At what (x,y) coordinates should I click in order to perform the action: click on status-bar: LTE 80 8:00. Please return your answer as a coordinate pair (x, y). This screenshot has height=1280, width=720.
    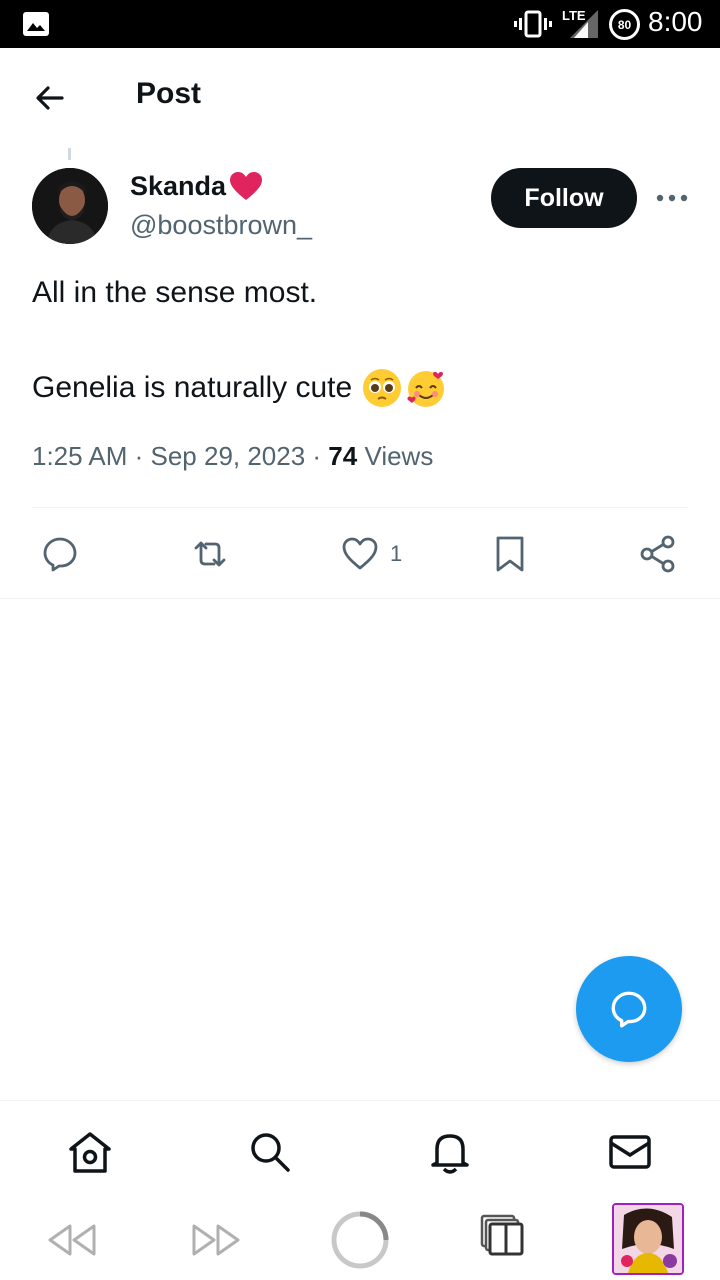
    Looking at the image, I should click on (360, 24).